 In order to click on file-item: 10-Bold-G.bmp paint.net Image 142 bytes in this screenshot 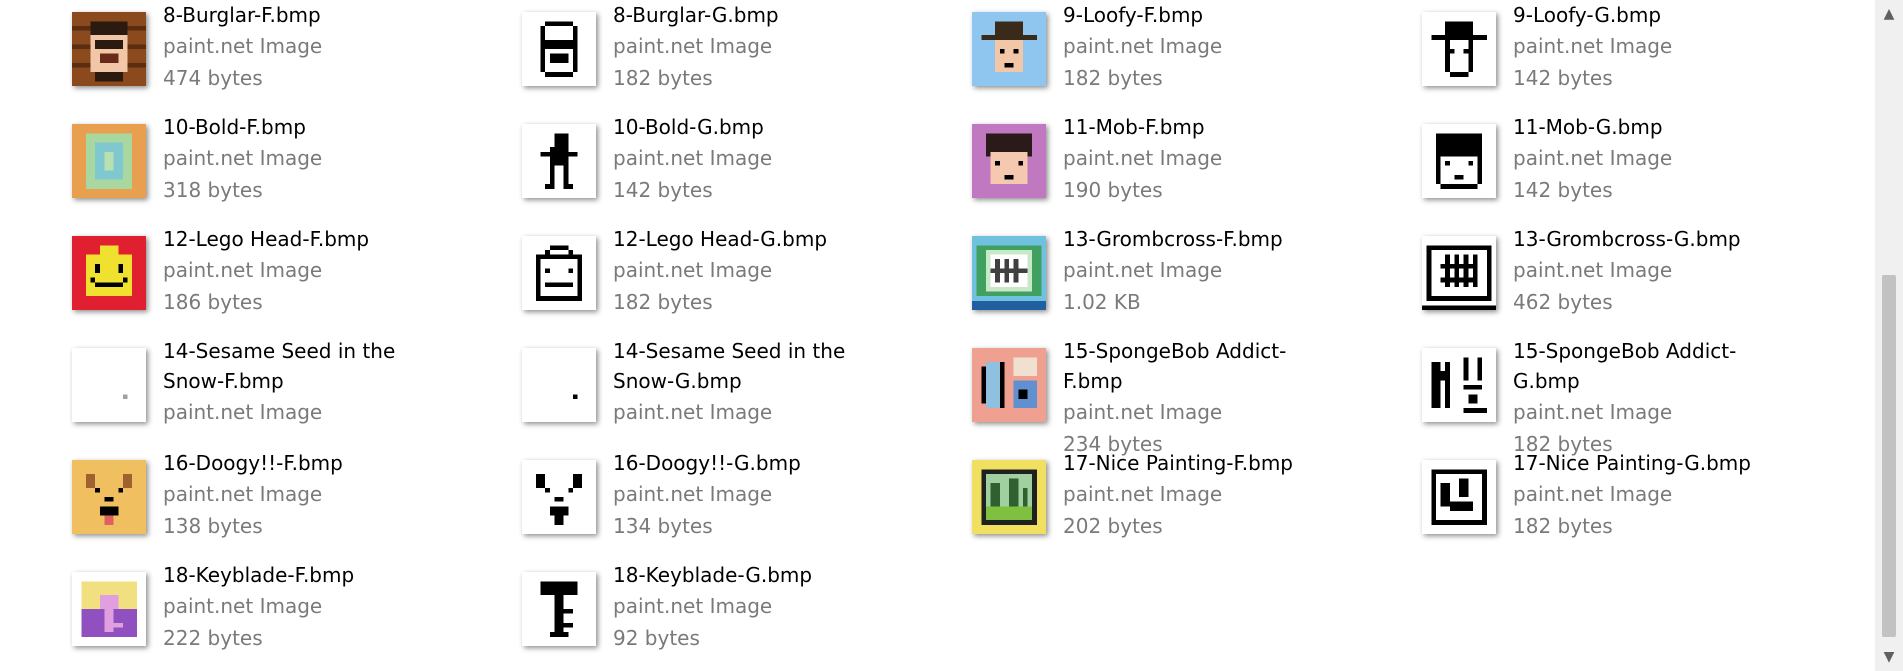, I will do `click(670, 166)`.